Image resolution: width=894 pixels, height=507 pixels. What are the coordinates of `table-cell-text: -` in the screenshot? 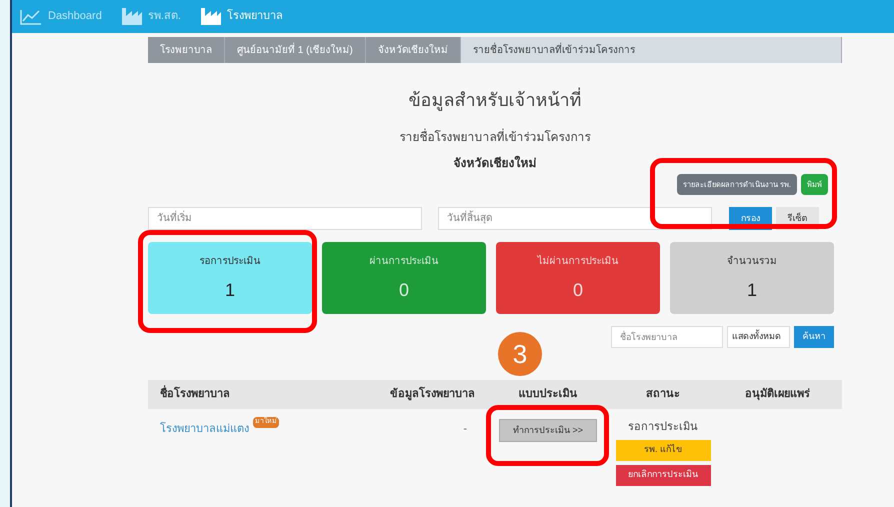 It's located at (465, 429).